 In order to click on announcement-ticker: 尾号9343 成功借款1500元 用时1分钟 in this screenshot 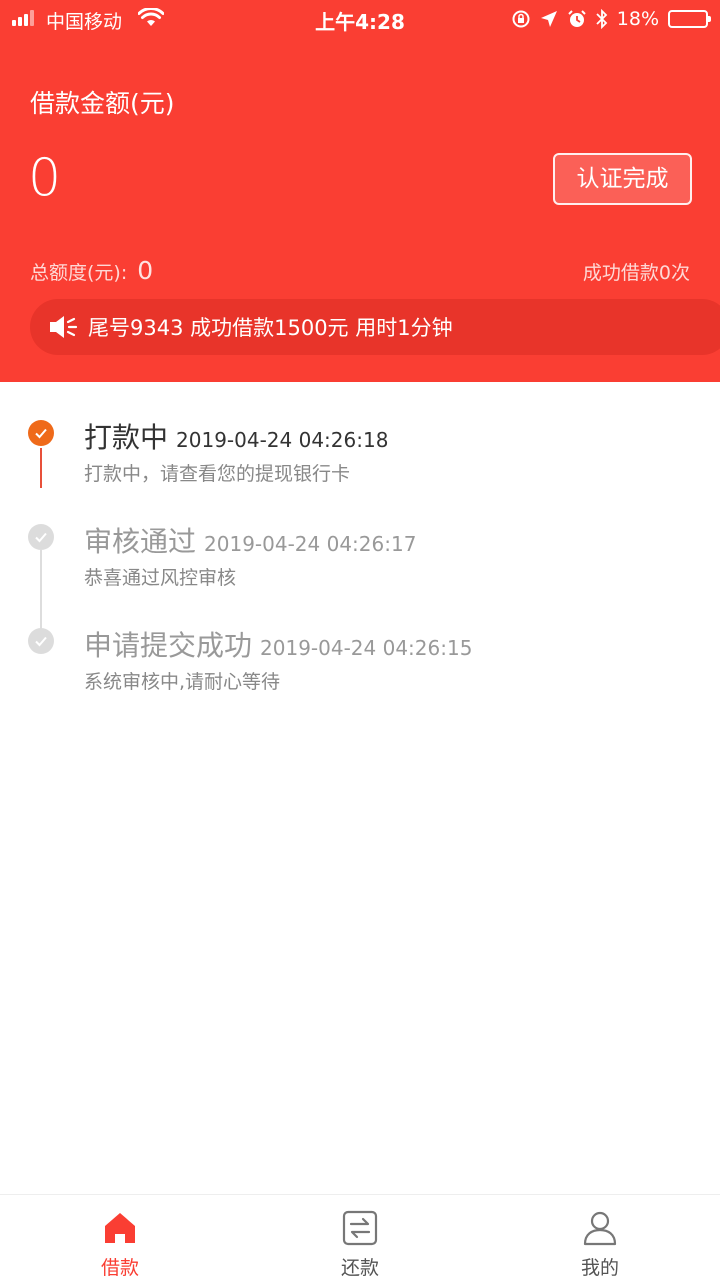, I will do `click(375, 327)`.